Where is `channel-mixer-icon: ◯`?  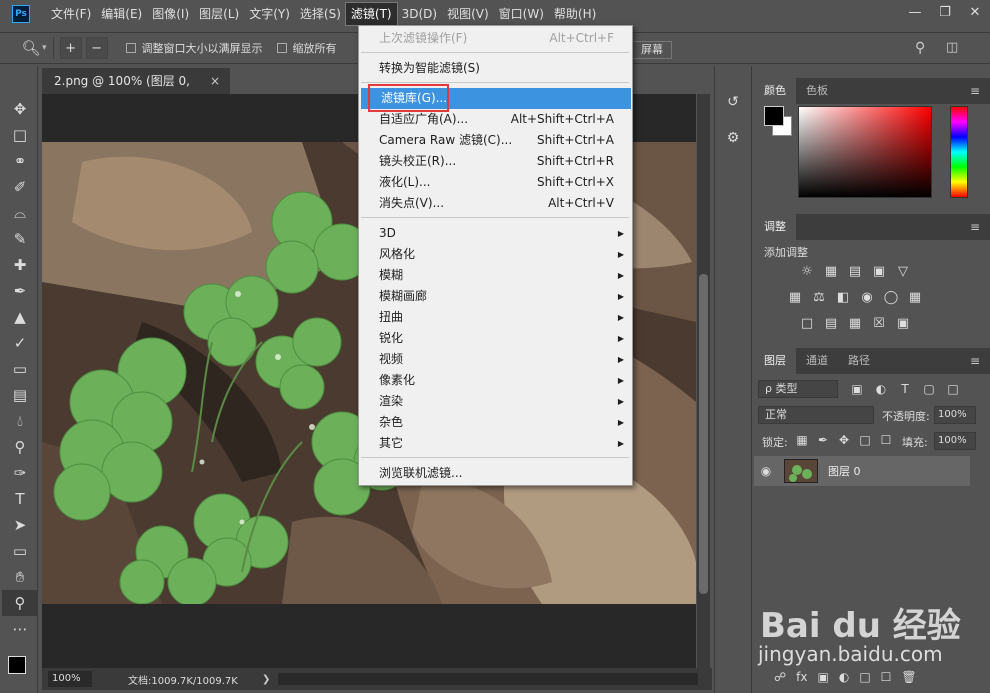 channel-mixer-icon: ◯ is located at coordinates (891, 297).